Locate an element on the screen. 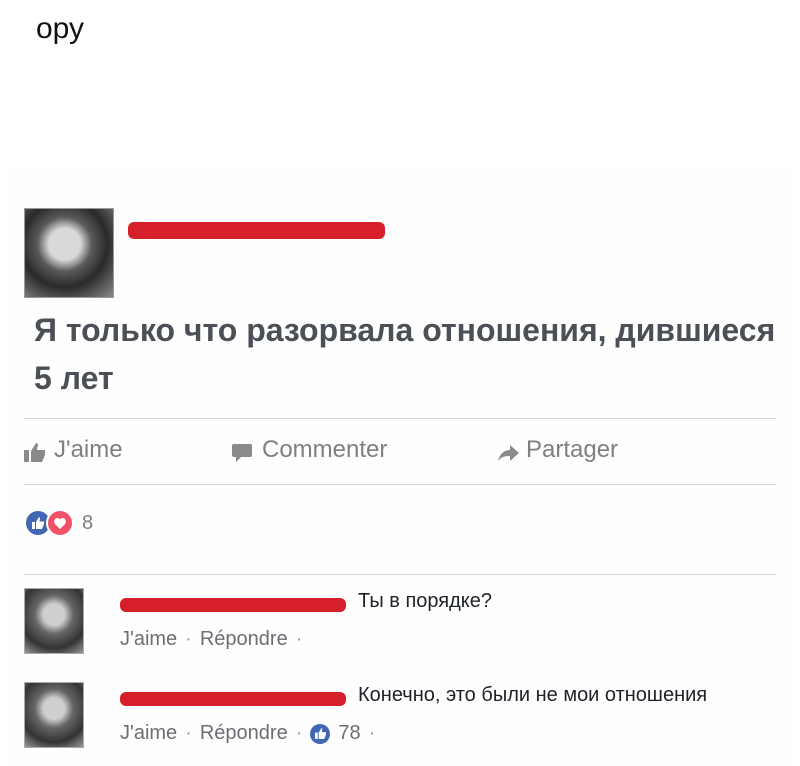  comment-text: Ты в порядке? is located at coordinates (425, 601).